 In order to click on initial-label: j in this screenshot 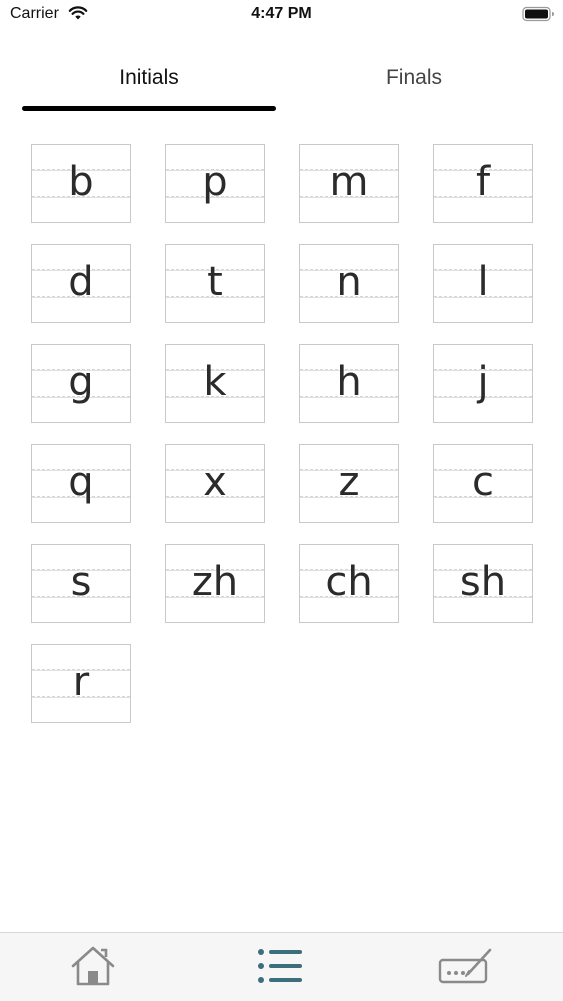, I will do `click(483, 382)`.